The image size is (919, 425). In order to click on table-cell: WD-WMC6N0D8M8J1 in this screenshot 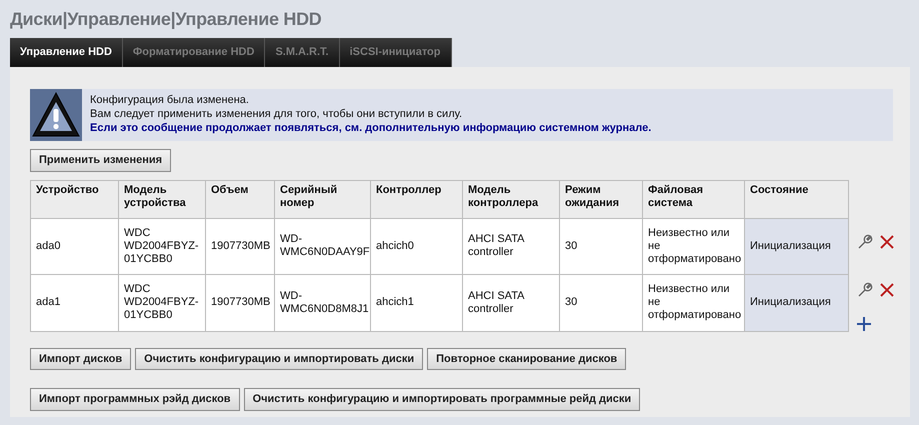, I will do `click(322, 302)`.